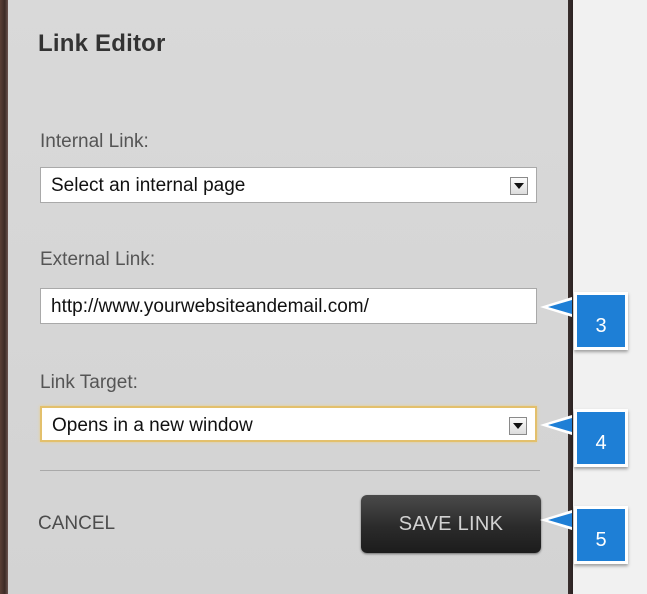 Image resolution: width=647 pixels, height=594 pixels. What do you see at coordinates (210, 306) in the screenshot?
I see `external-link-value: http://www.yourwebsiteandemail.com/` at bounding box center [210, 306].